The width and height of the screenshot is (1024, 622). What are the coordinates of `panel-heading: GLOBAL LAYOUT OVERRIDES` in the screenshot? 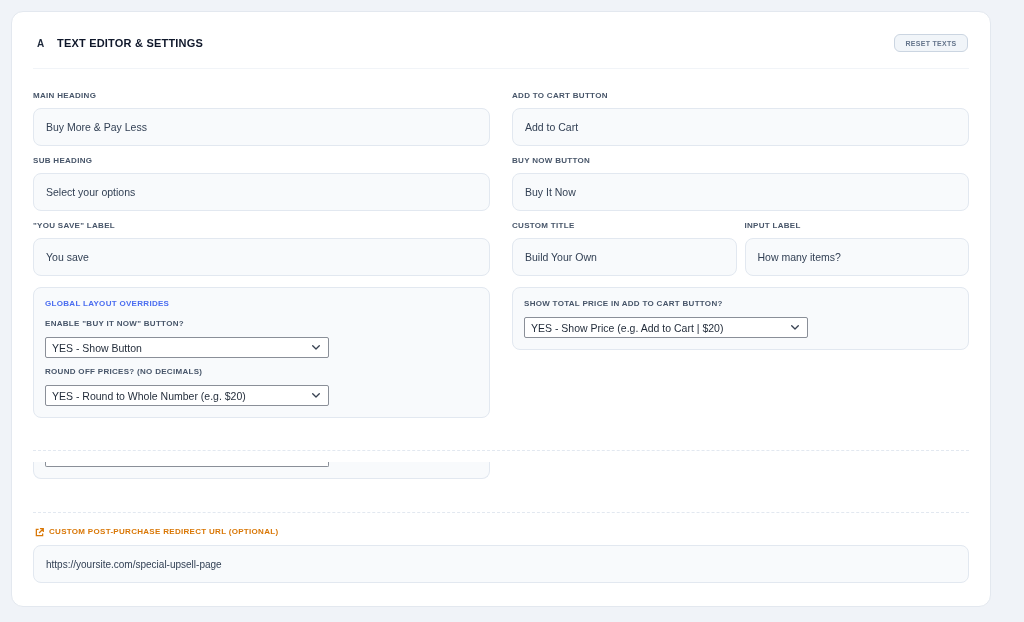 It's located at (108, 304).